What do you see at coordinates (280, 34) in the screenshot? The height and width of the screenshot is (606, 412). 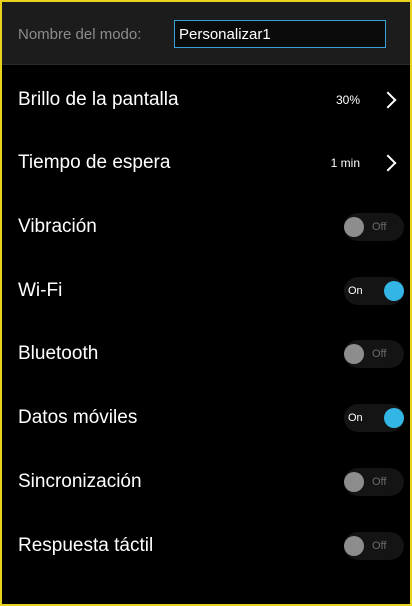 I see `mode-name-input` at bounding box center [280, 34].